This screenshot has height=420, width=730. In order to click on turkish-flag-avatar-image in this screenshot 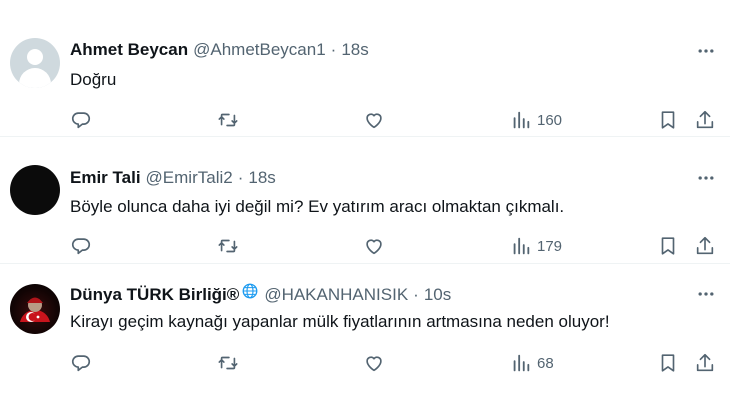, I will do `click(35, 309)`.